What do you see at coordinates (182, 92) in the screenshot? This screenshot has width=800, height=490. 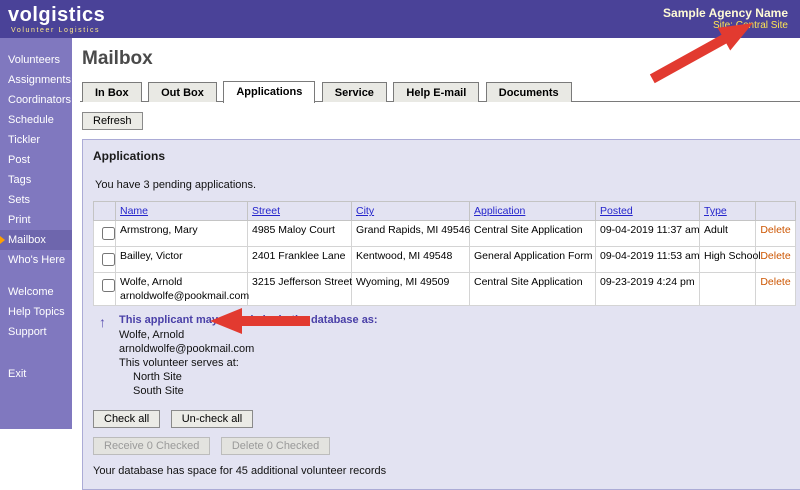 I see `tab-out-box: Out Box` at bounding box center [182, 92].